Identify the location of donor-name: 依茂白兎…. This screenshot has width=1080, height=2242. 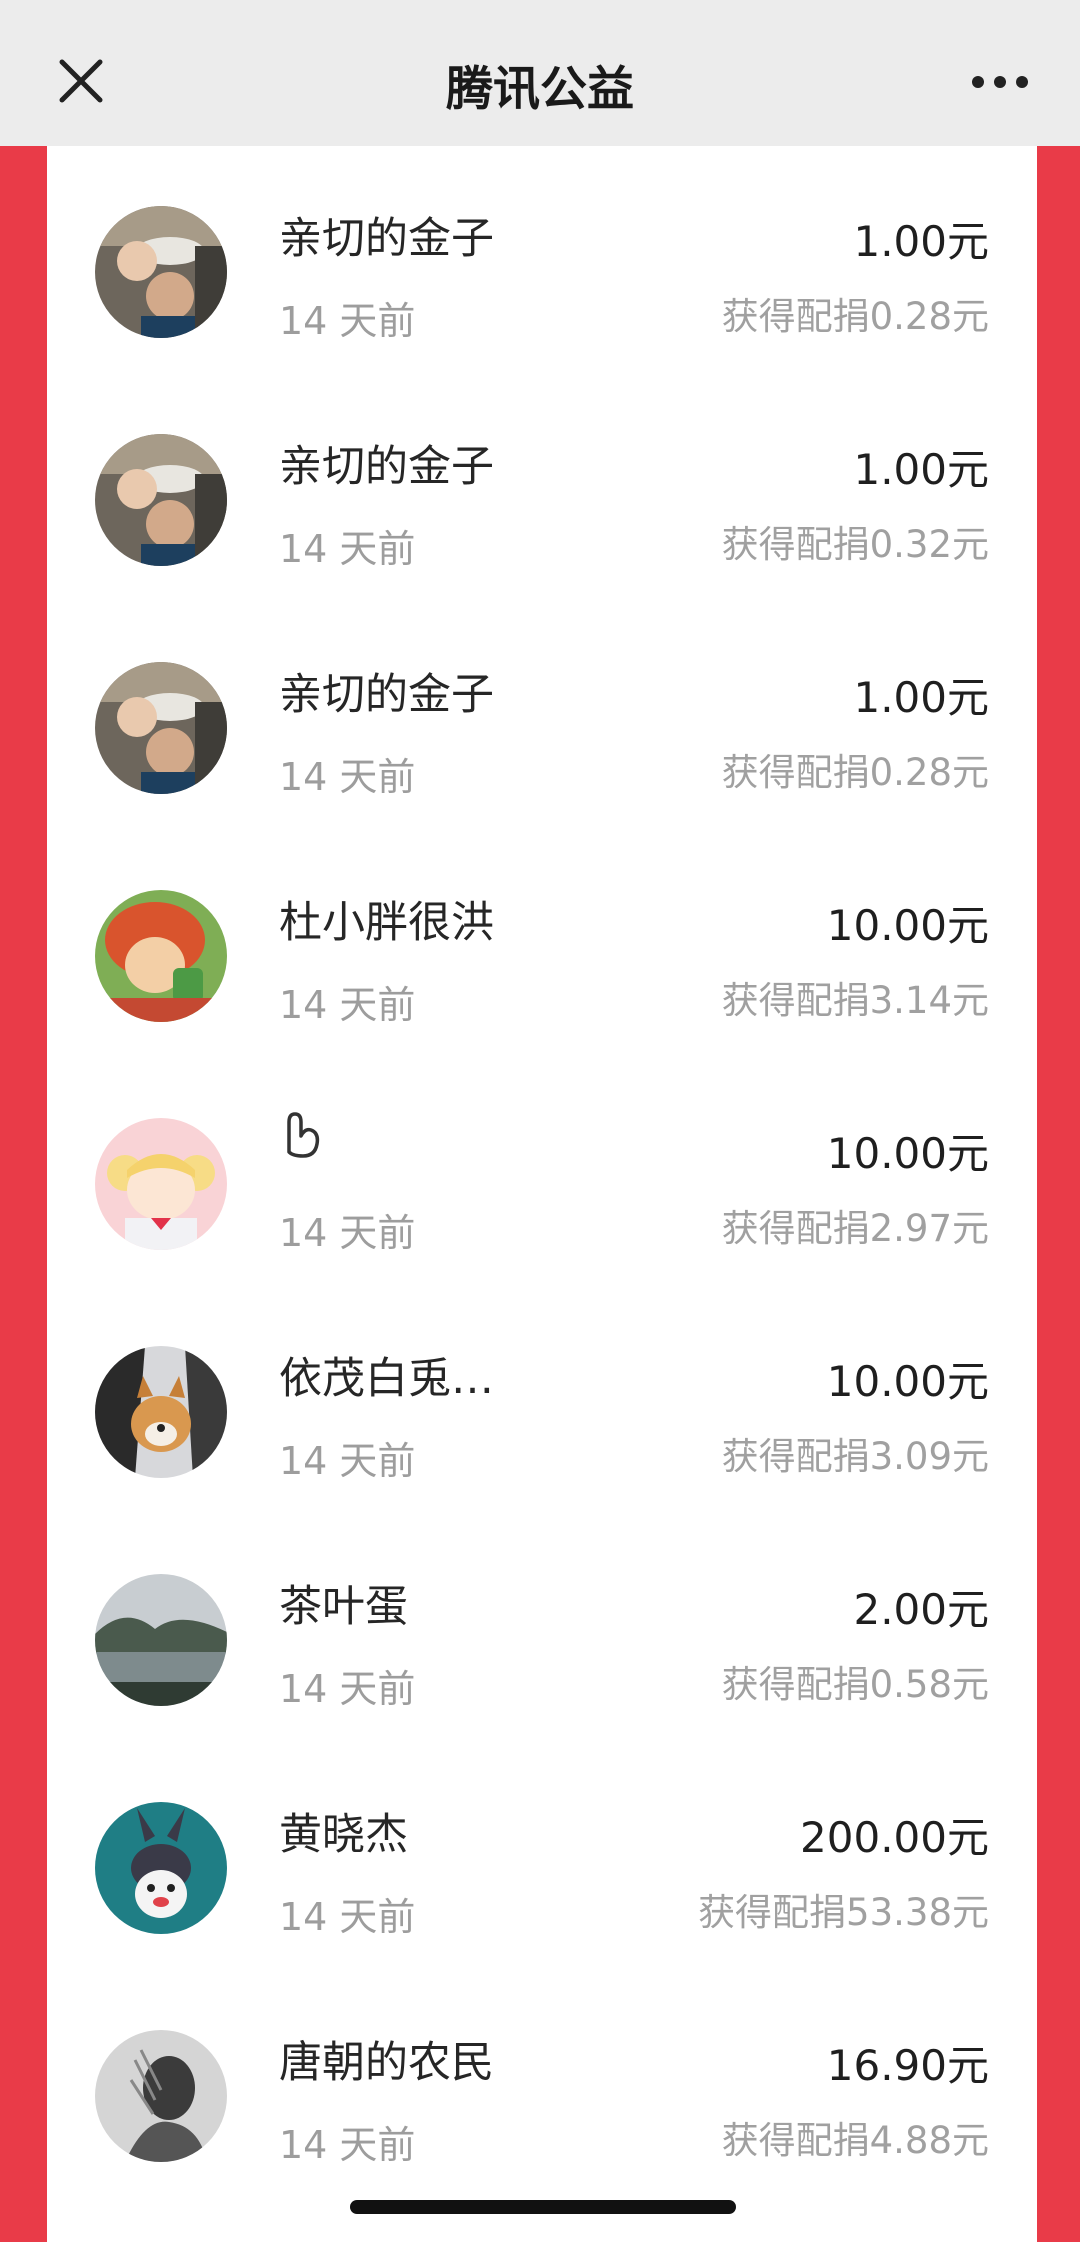
(386, 1379).